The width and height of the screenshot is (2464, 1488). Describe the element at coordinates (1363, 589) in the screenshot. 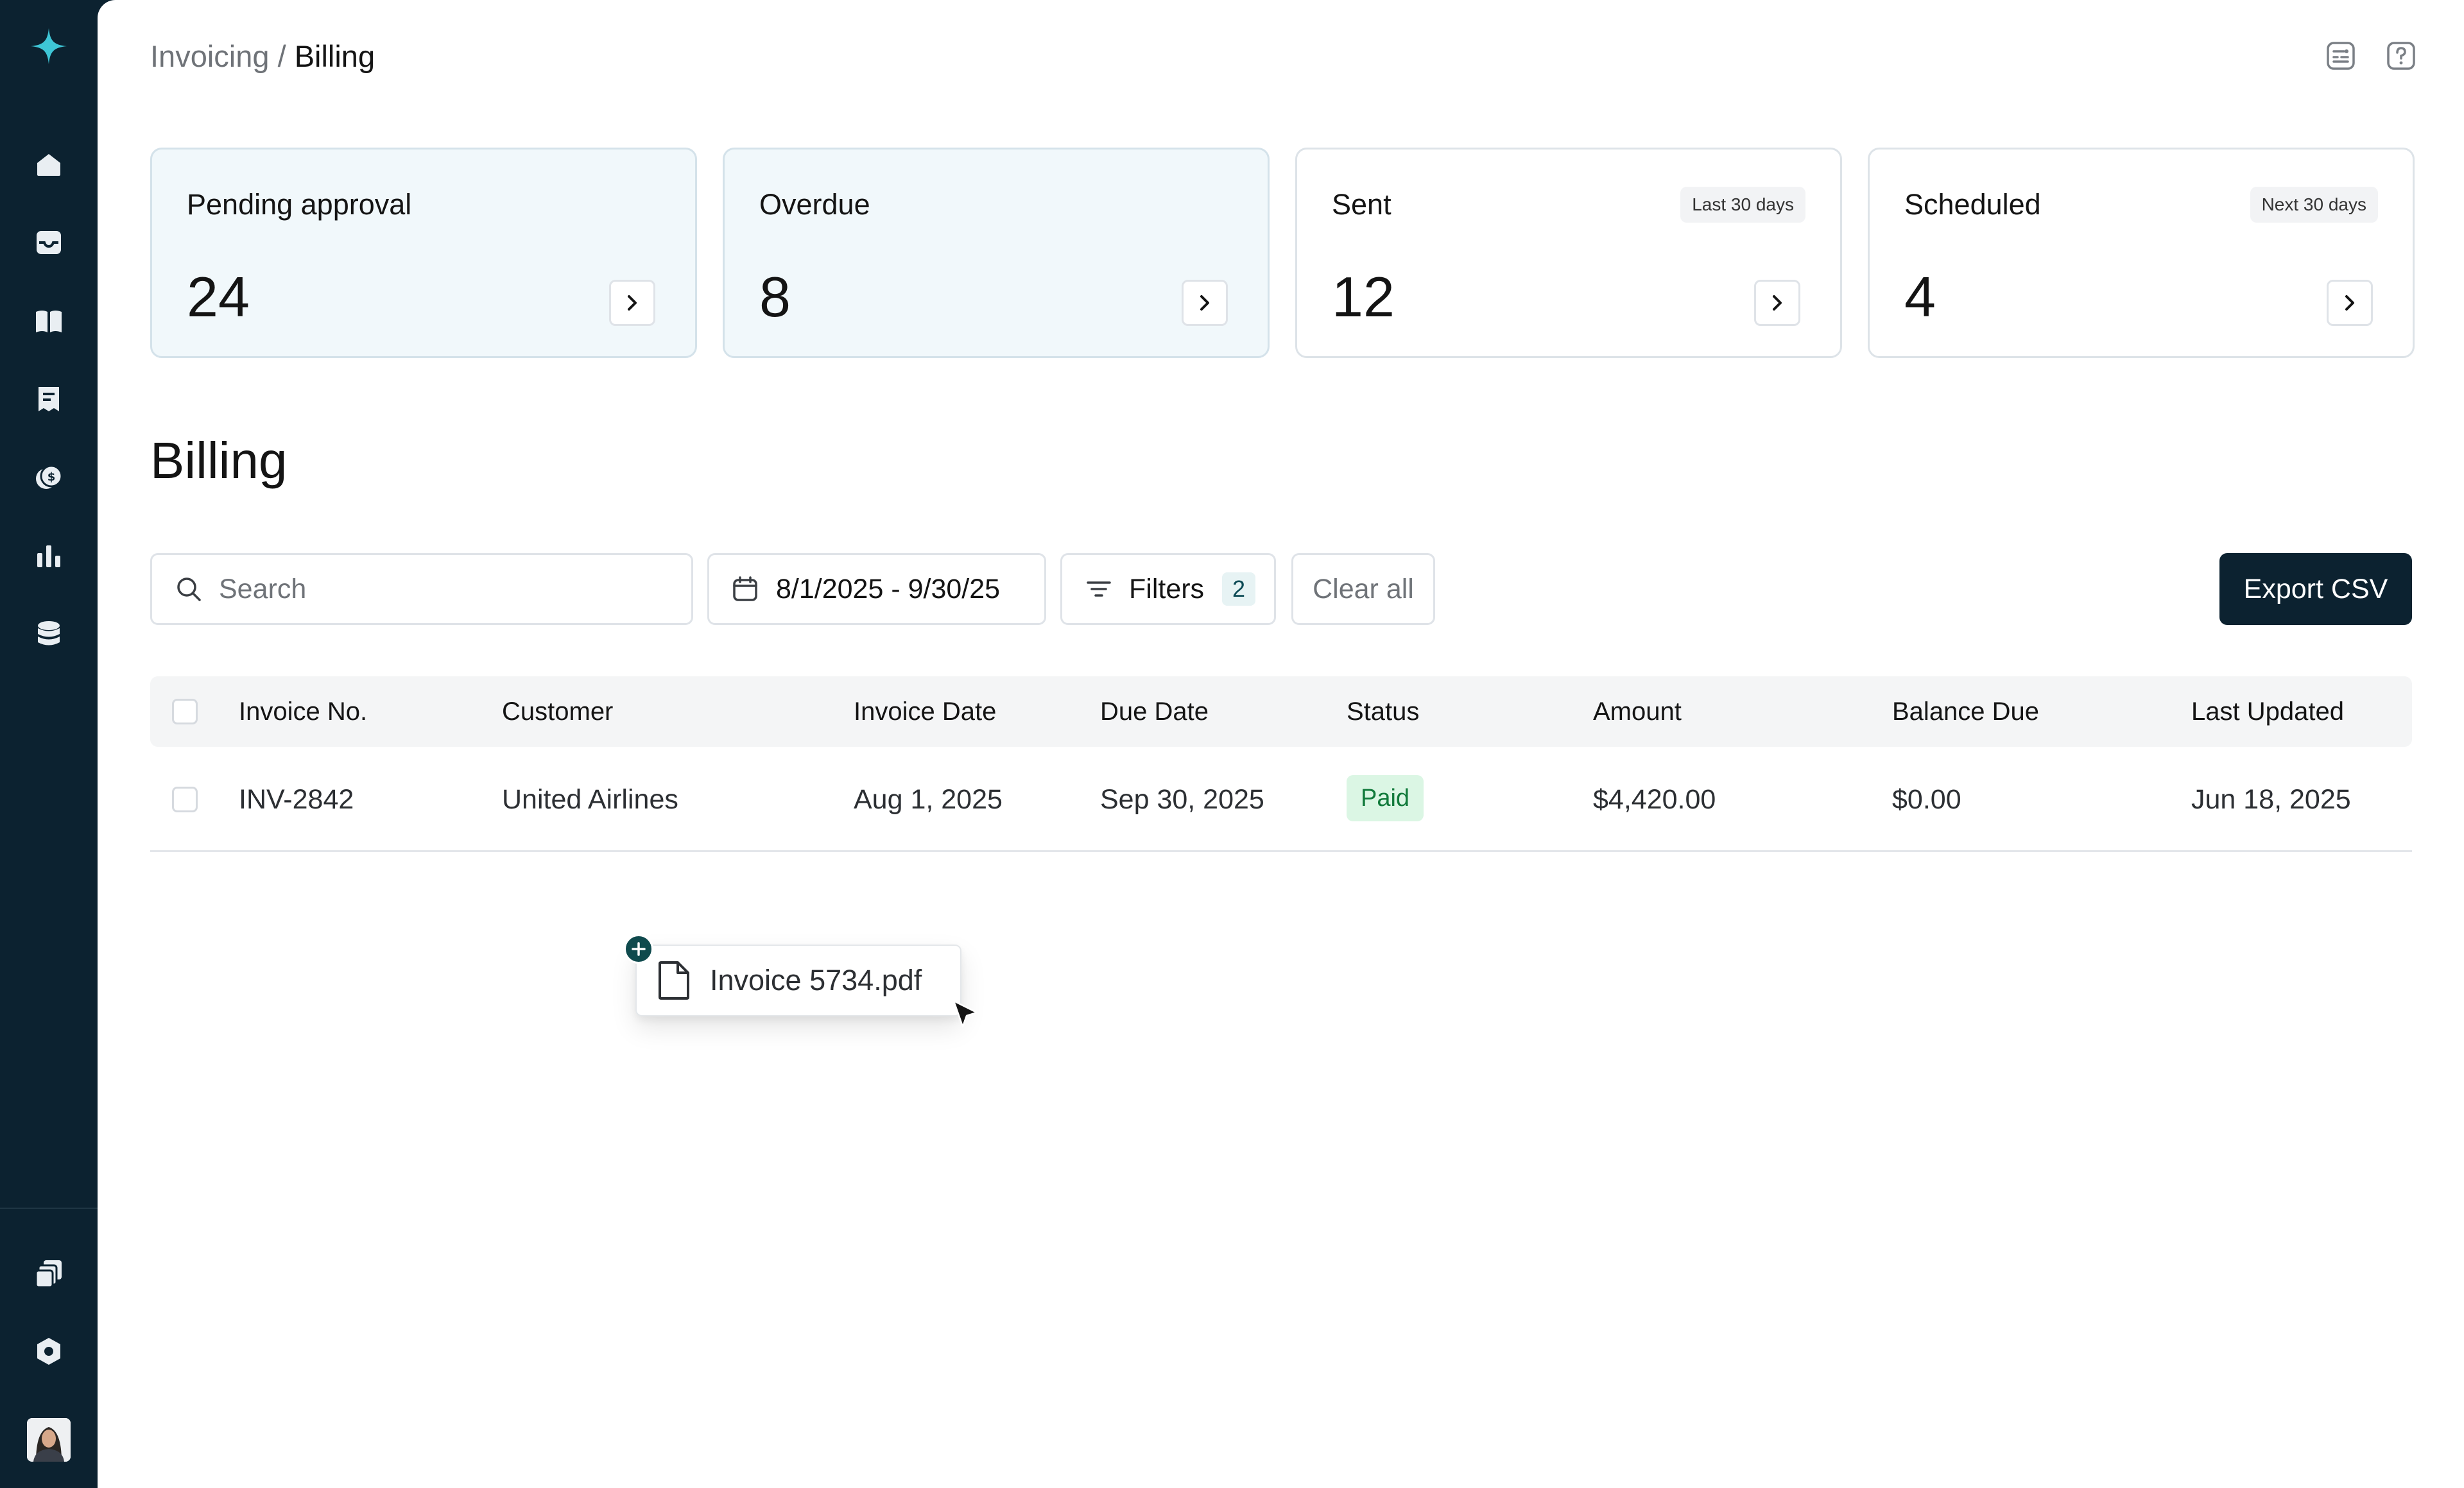

I see `clear-all-button: Clear all` at that location.